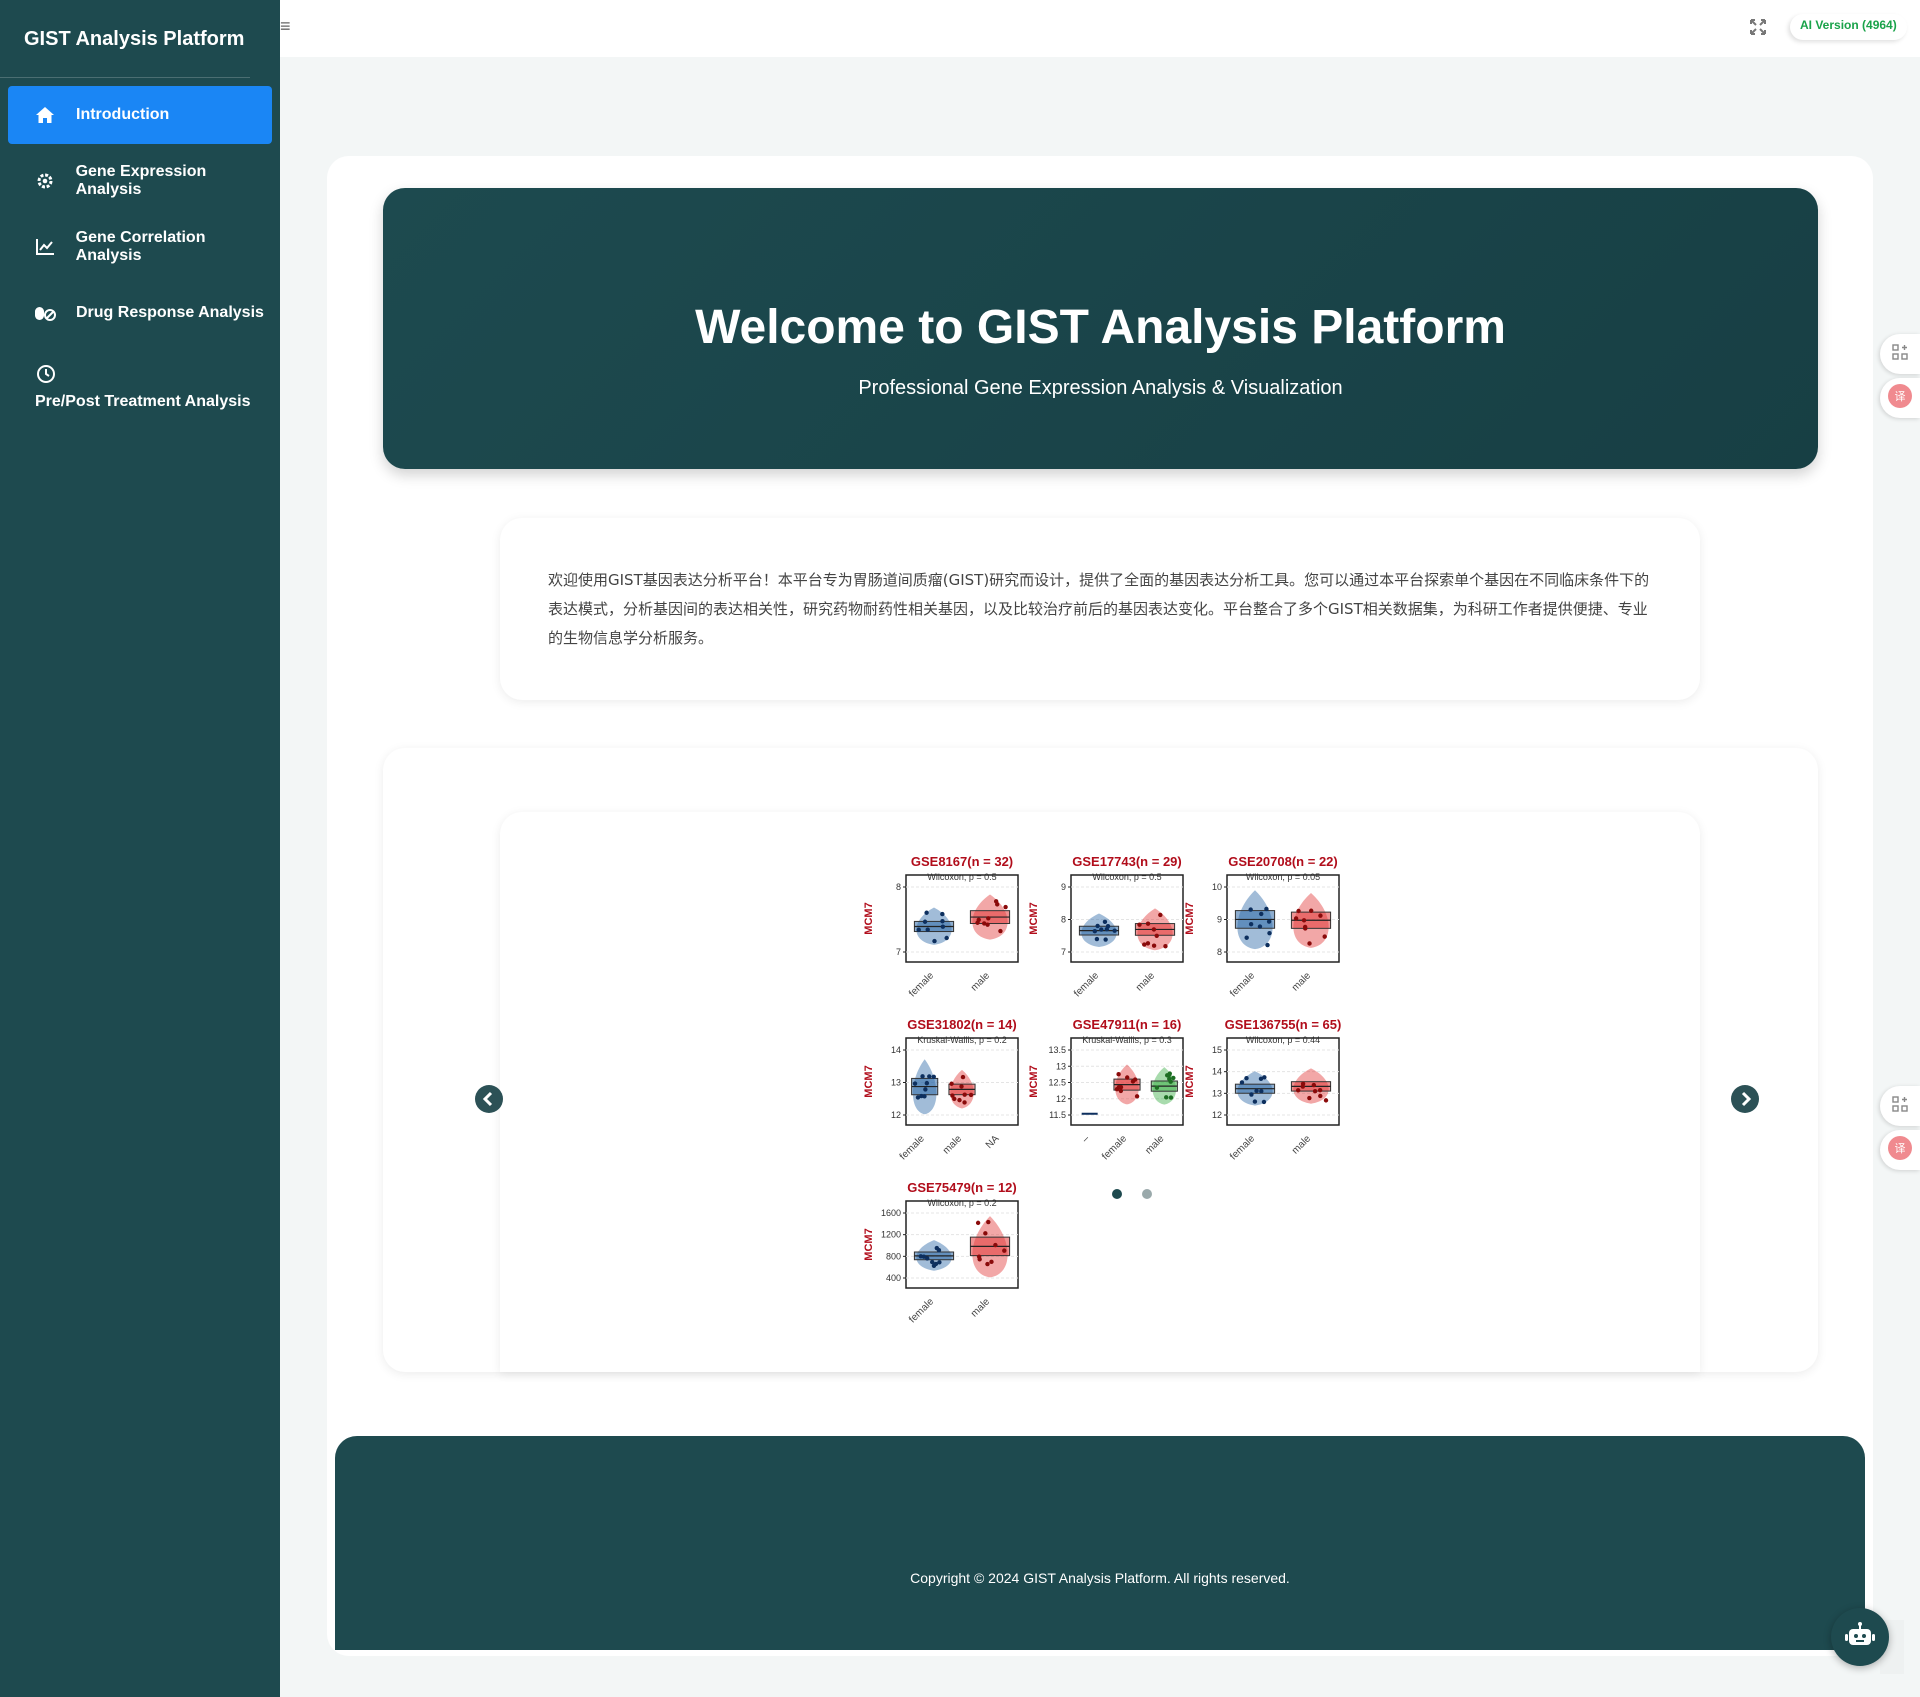 The height and width of the screenshot is (1697, 1920). Describe the element at coordinates (140, 247) in the screenshot. I see `sidebar-item-gene-correlation: Gene Correlation Analysis` at that location.